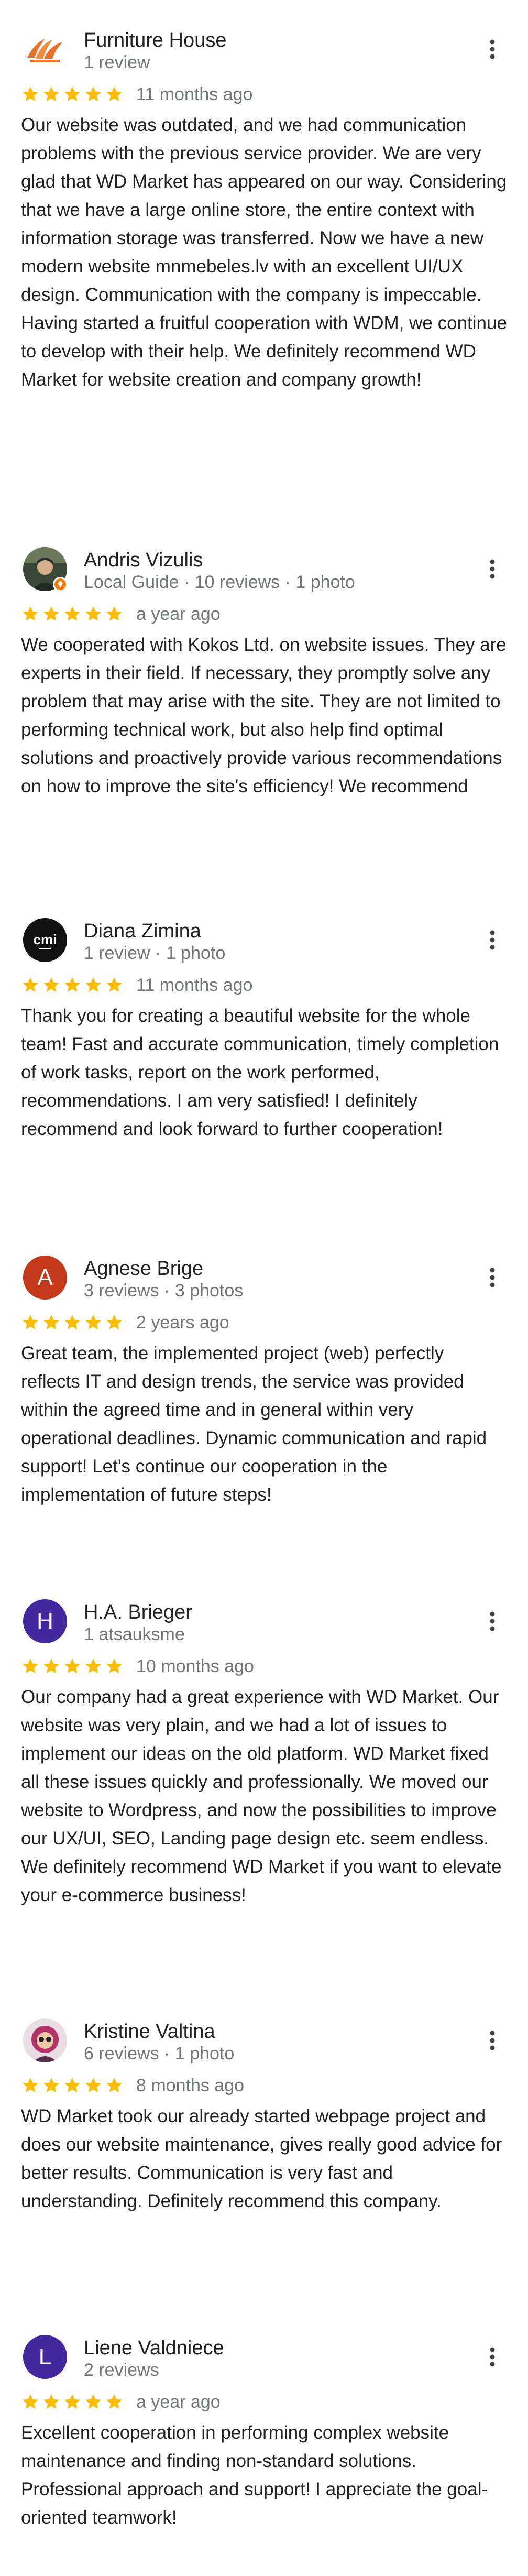 The width and height of the screenshot is (528, 2576). I want to click on reviewer-name: H.A. Brieger, so click(138, 1612).